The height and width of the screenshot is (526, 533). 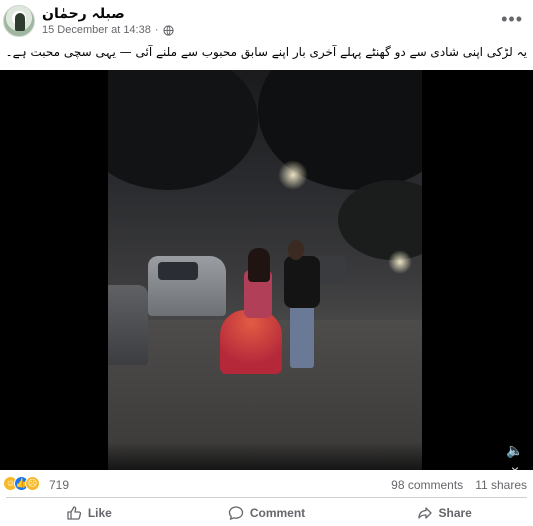 What do you see at coordinates (501, 485) in the screenshot?
I see `shares-count: 11 shares` at bounding box center [501, 485].